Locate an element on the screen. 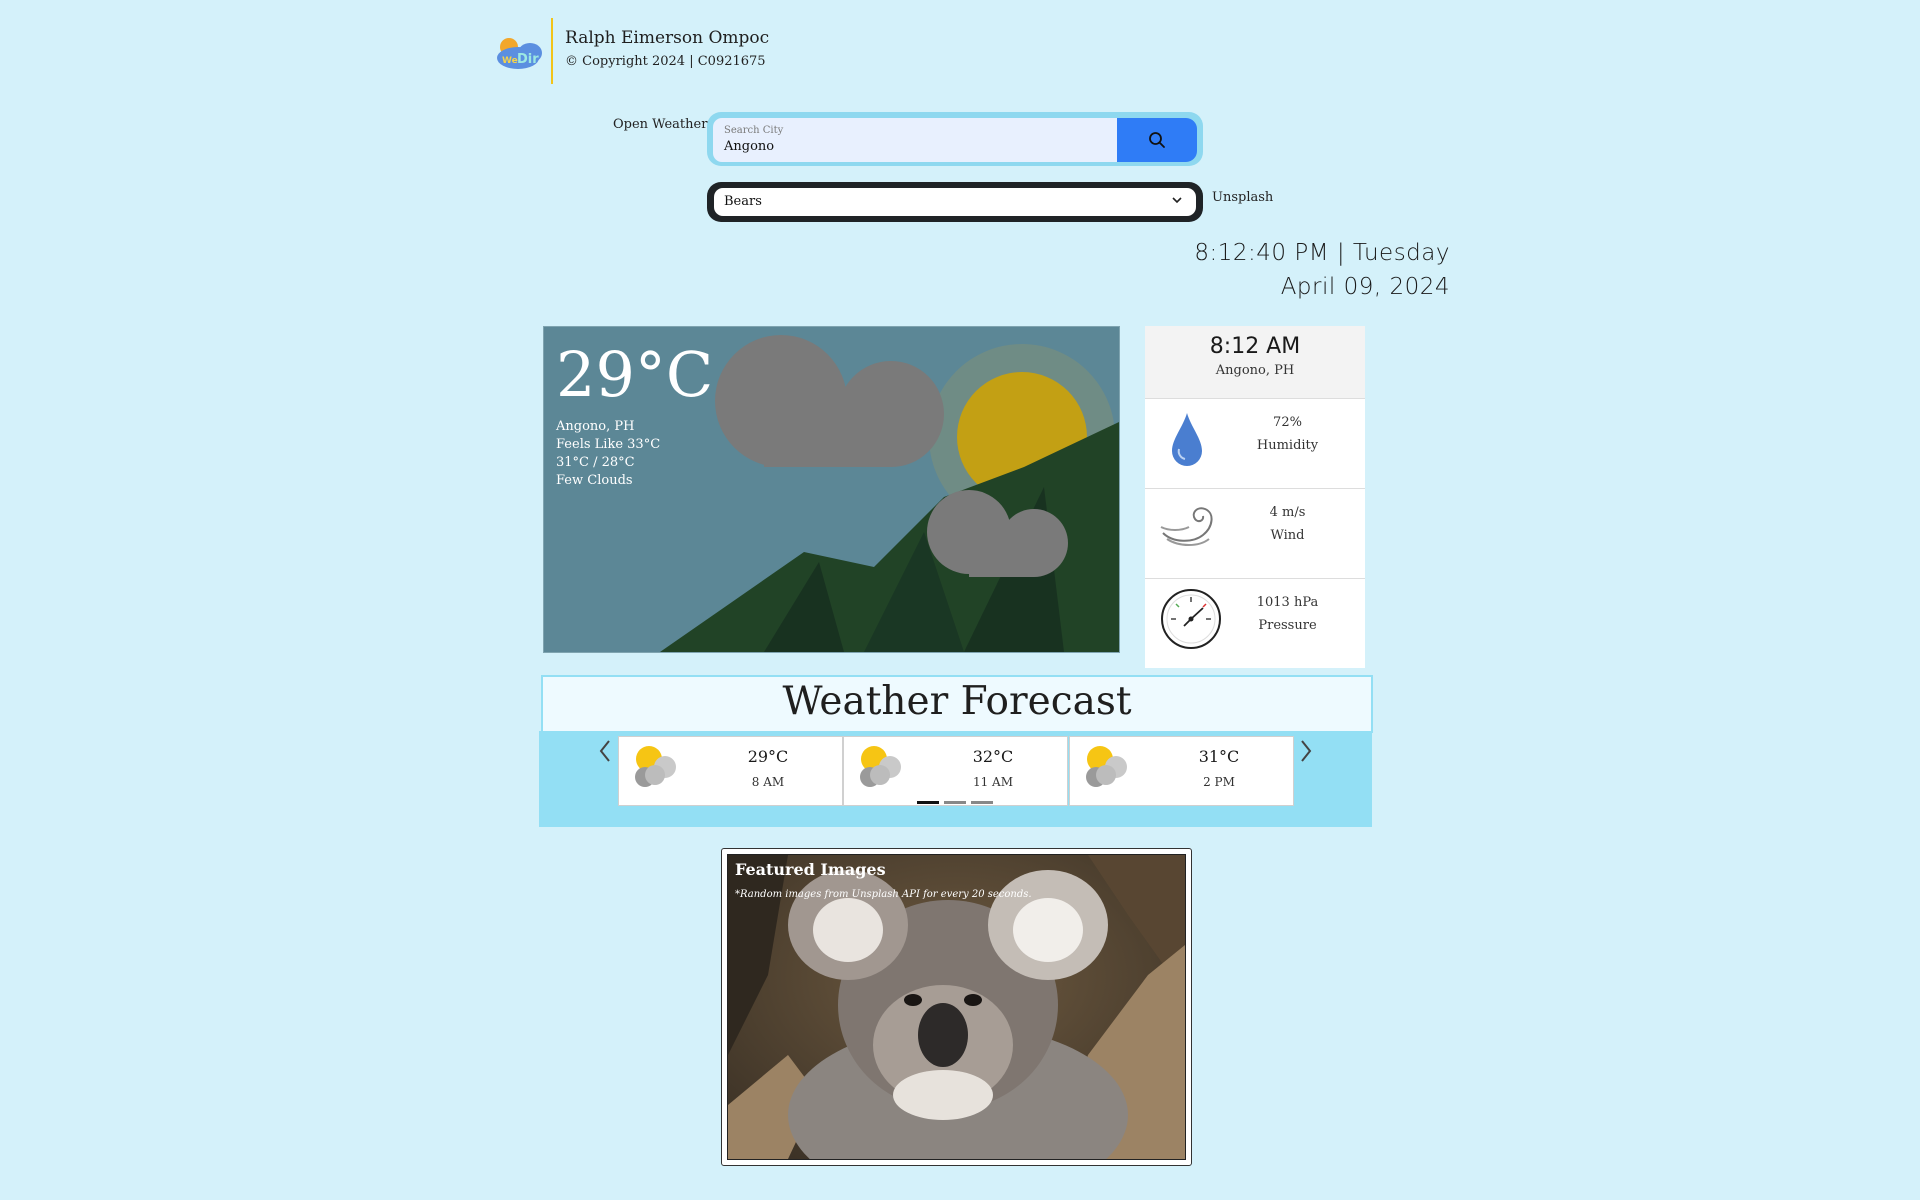 Image resolution: width=1920 pixels, height=1200 pixels. clock-date: April 09, 2024 is located at coordinates (1365, 287).